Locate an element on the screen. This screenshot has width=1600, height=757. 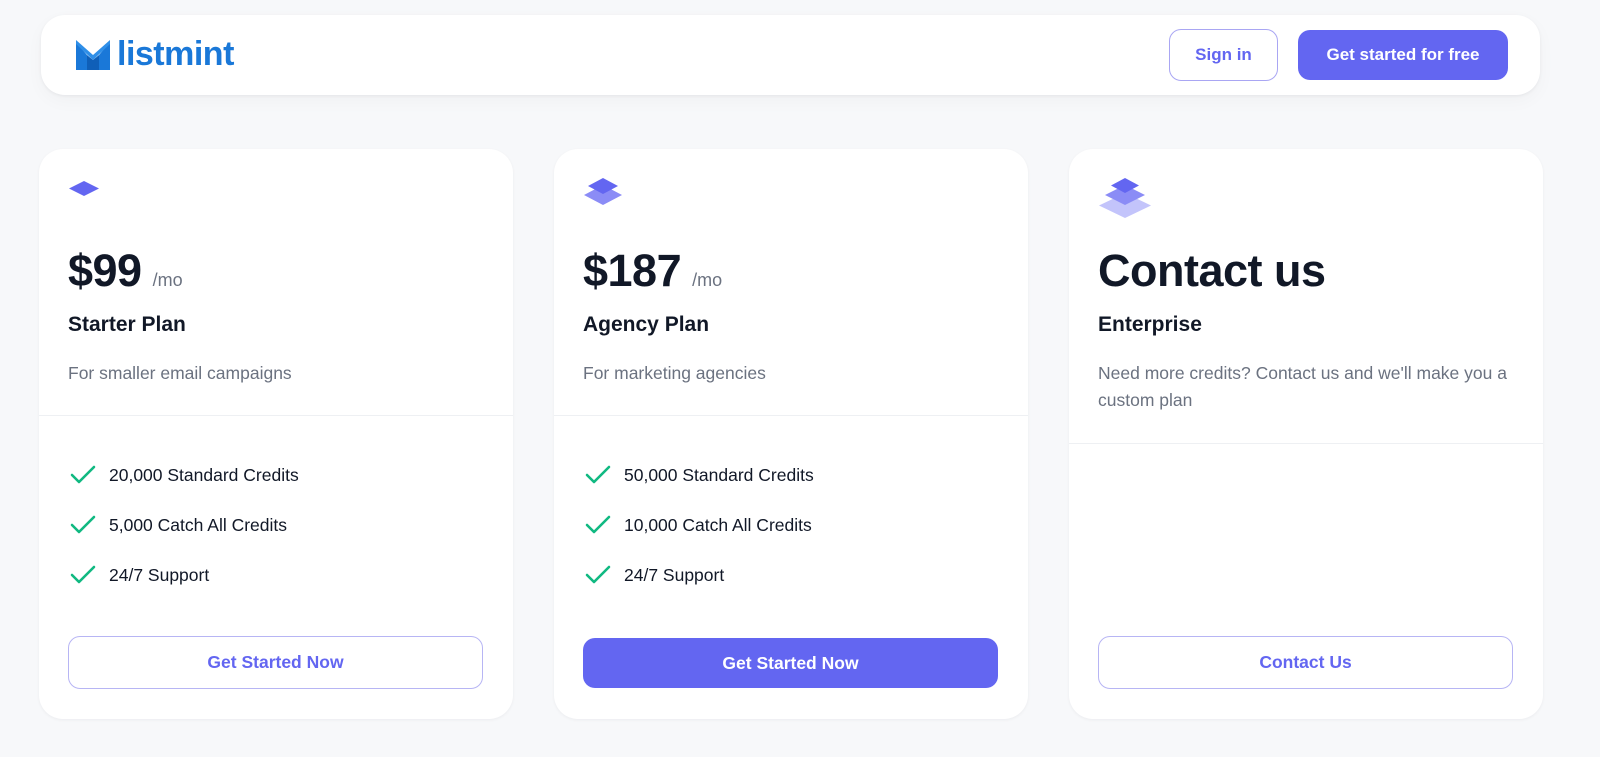
feature-item: 50,000 Standard Credits is located at coordinates (699, 475).